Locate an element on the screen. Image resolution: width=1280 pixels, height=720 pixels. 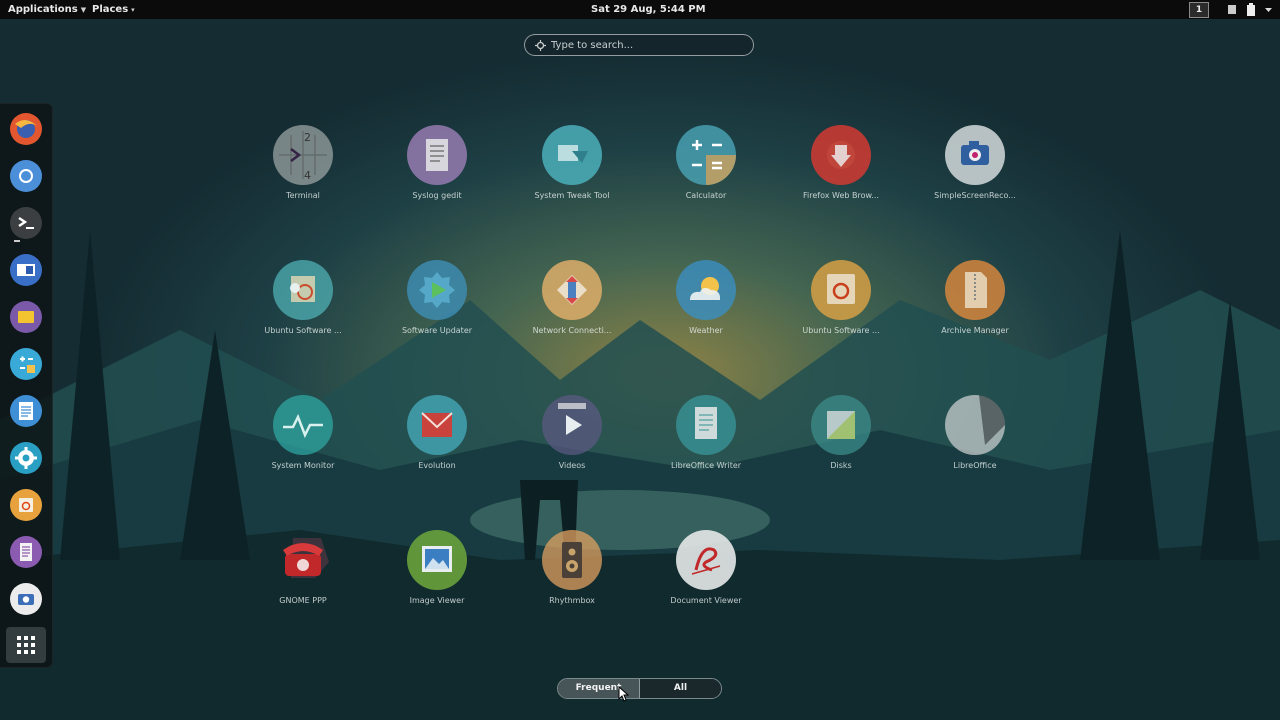
dash-item-chromium is located at coordinates (26, 176).